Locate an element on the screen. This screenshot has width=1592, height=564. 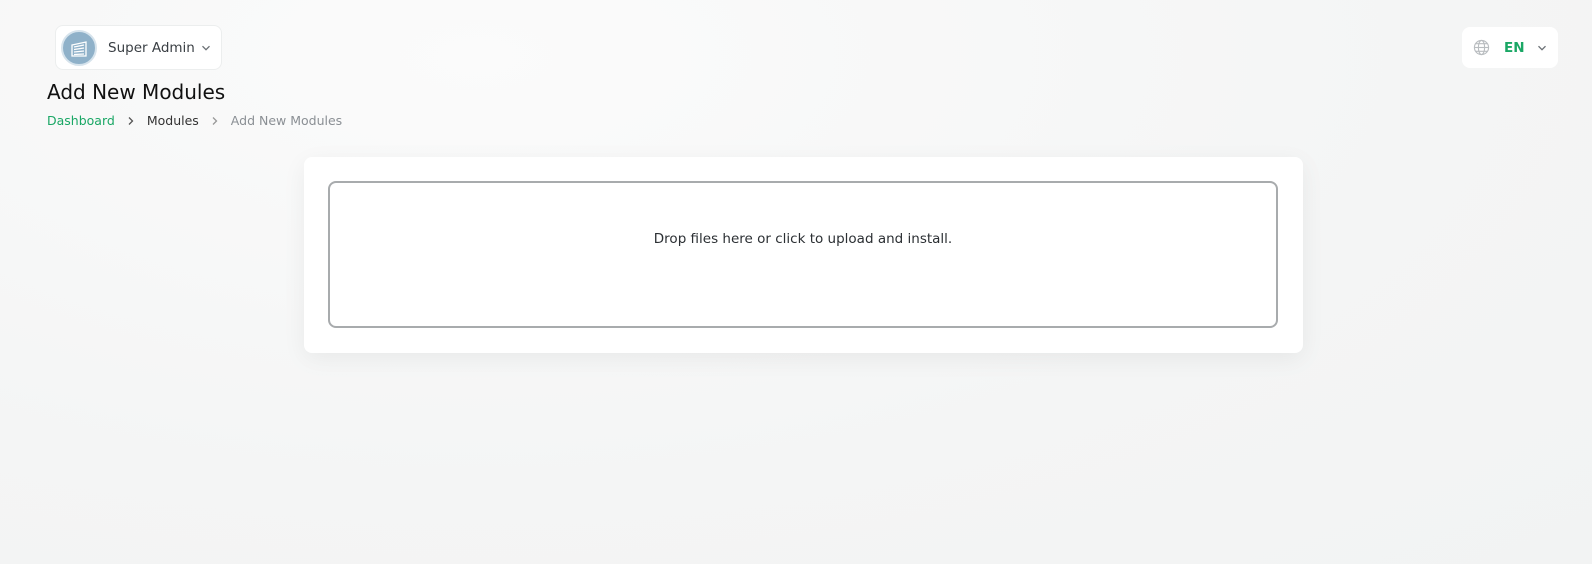
avatar is located at coordinates (79, 47).